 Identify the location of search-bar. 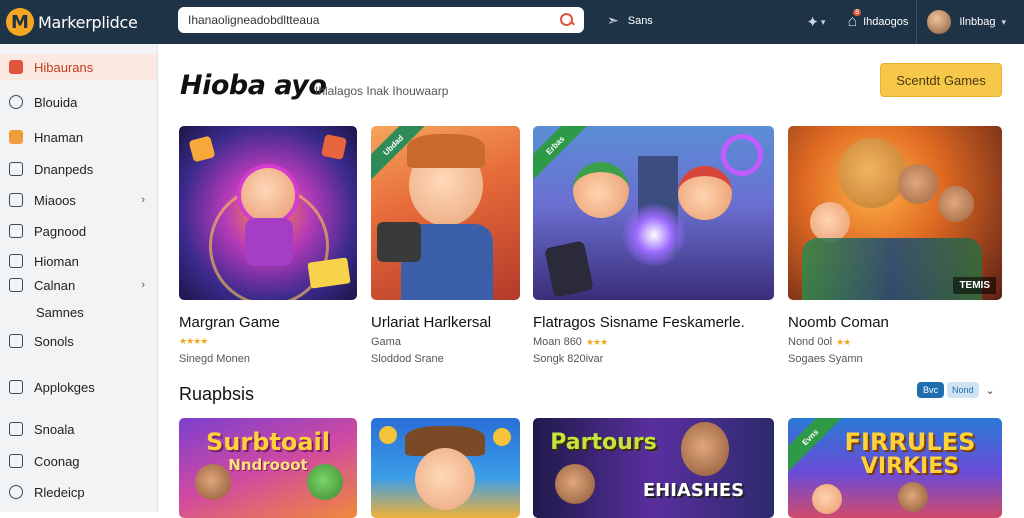
(381, 20).